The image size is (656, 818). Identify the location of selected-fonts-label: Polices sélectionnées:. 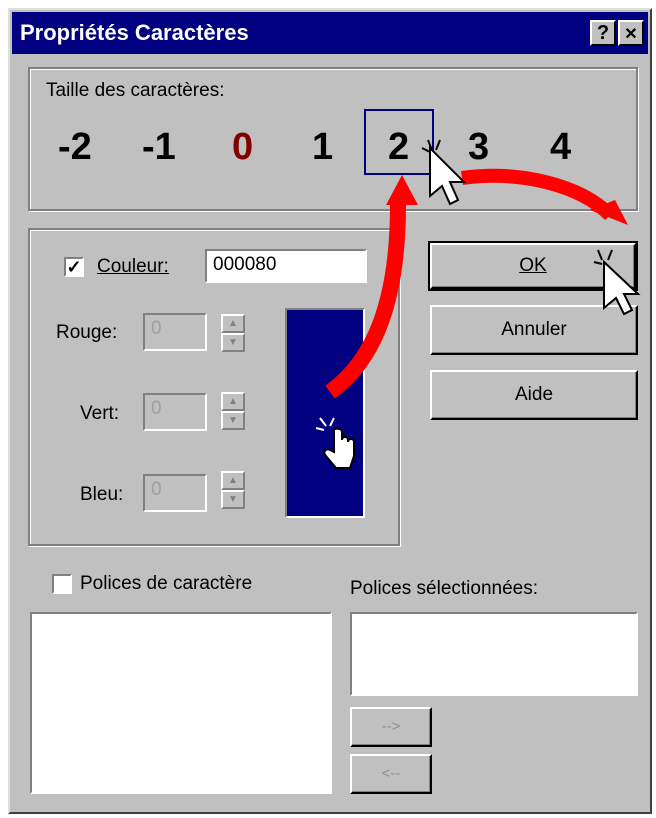
(444, 588).